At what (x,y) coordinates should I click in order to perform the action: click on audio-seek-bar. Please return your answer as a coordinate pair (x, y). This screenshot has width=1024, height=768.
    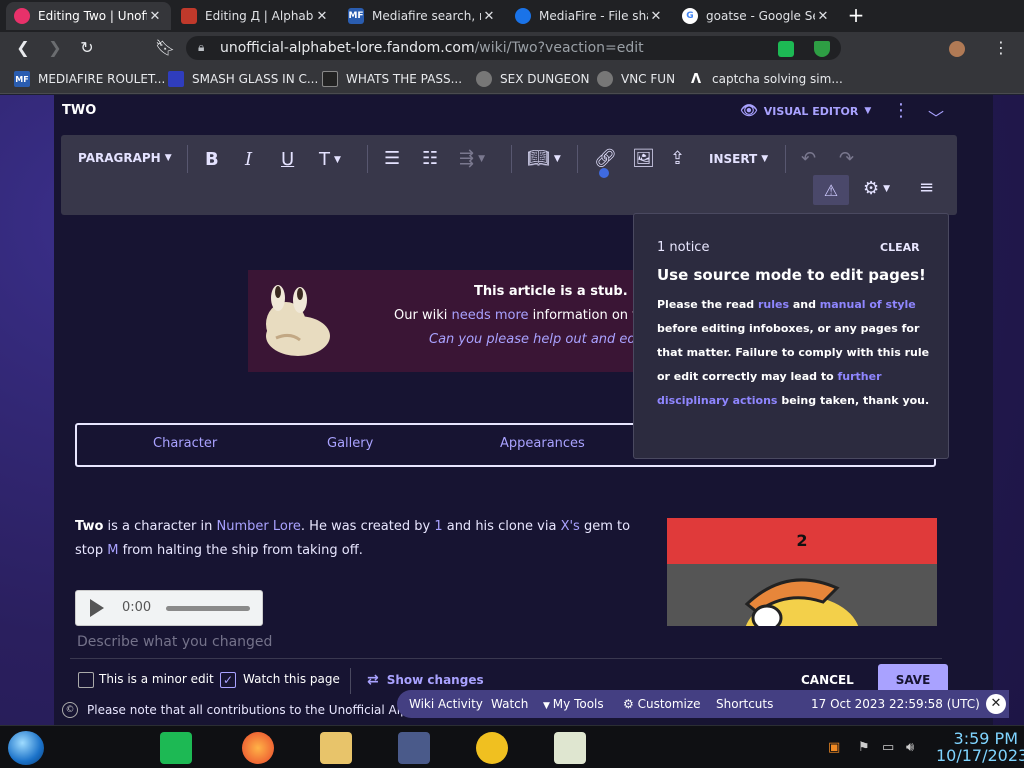
    Looking at the image, I should click on (208, 608).